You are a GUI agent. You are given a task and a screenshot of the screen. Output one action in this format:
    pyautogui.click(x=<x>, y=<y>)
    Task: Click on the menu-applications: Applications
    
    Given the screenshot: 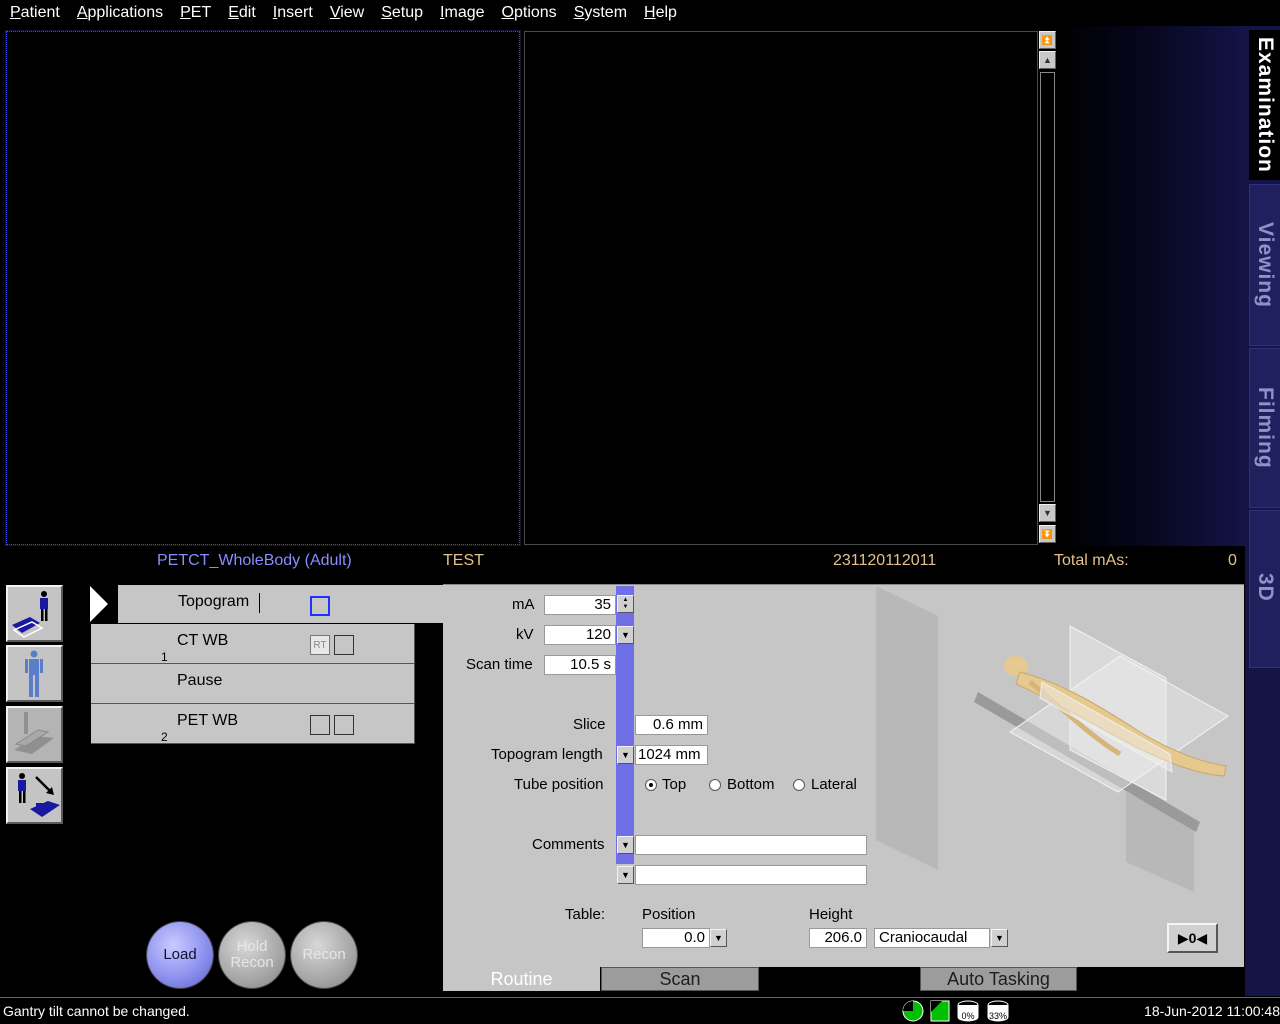 What is the action you would take?
    pyautogui.click(x=120, y=13)
    